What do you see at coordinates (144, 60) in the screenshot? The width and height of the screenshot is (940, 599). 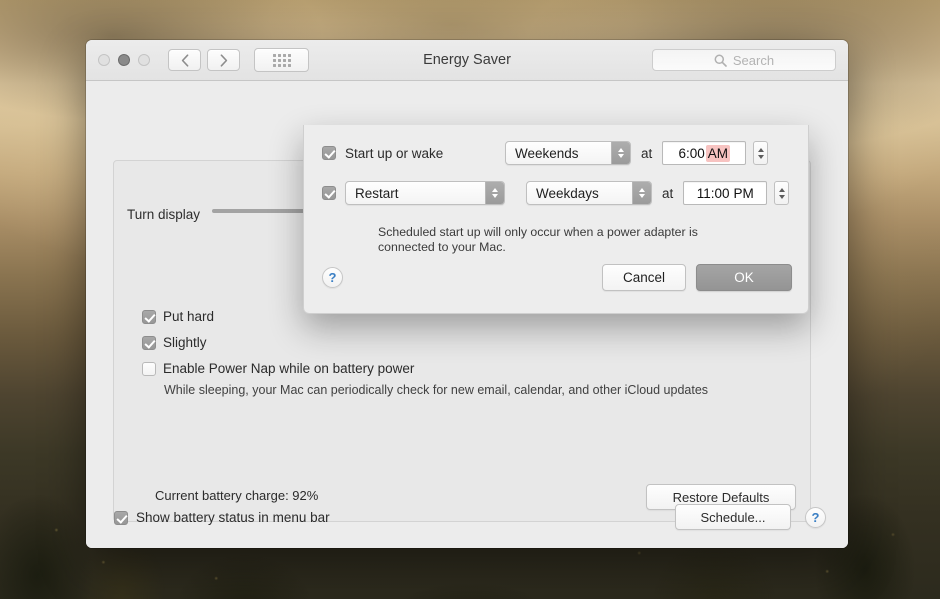 I see `zoom-button` at bounding box center [144, 60].